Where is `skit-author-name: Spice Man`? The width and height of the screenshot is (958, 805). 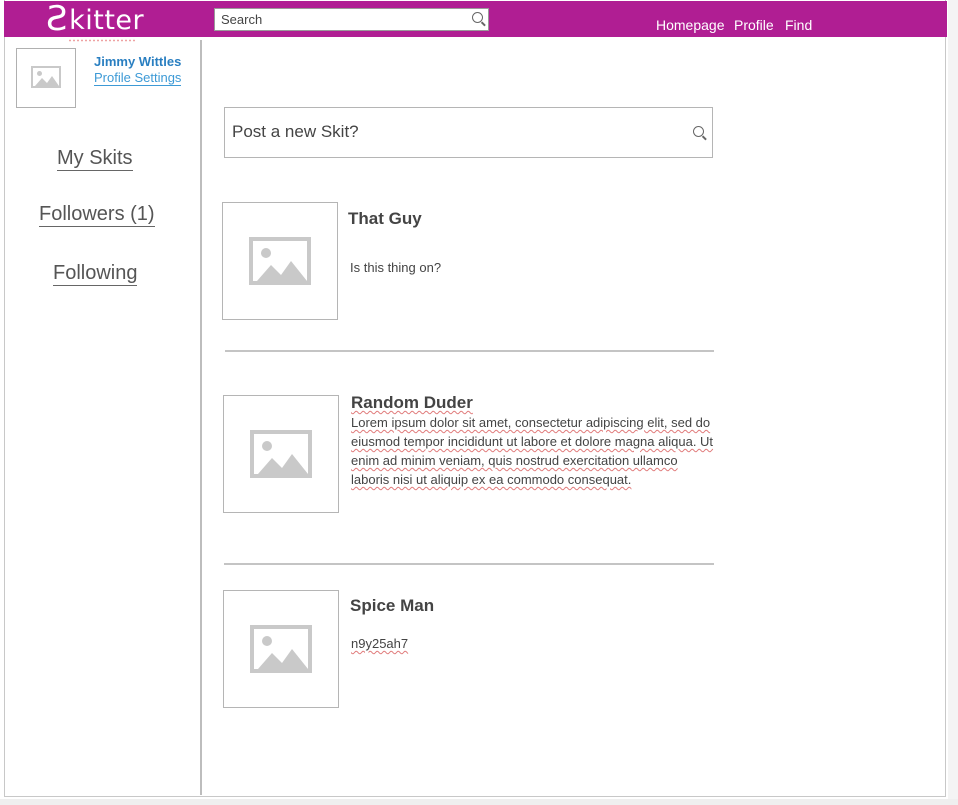 skit-author-name: Spice Man is located at coordinates (392, 606).